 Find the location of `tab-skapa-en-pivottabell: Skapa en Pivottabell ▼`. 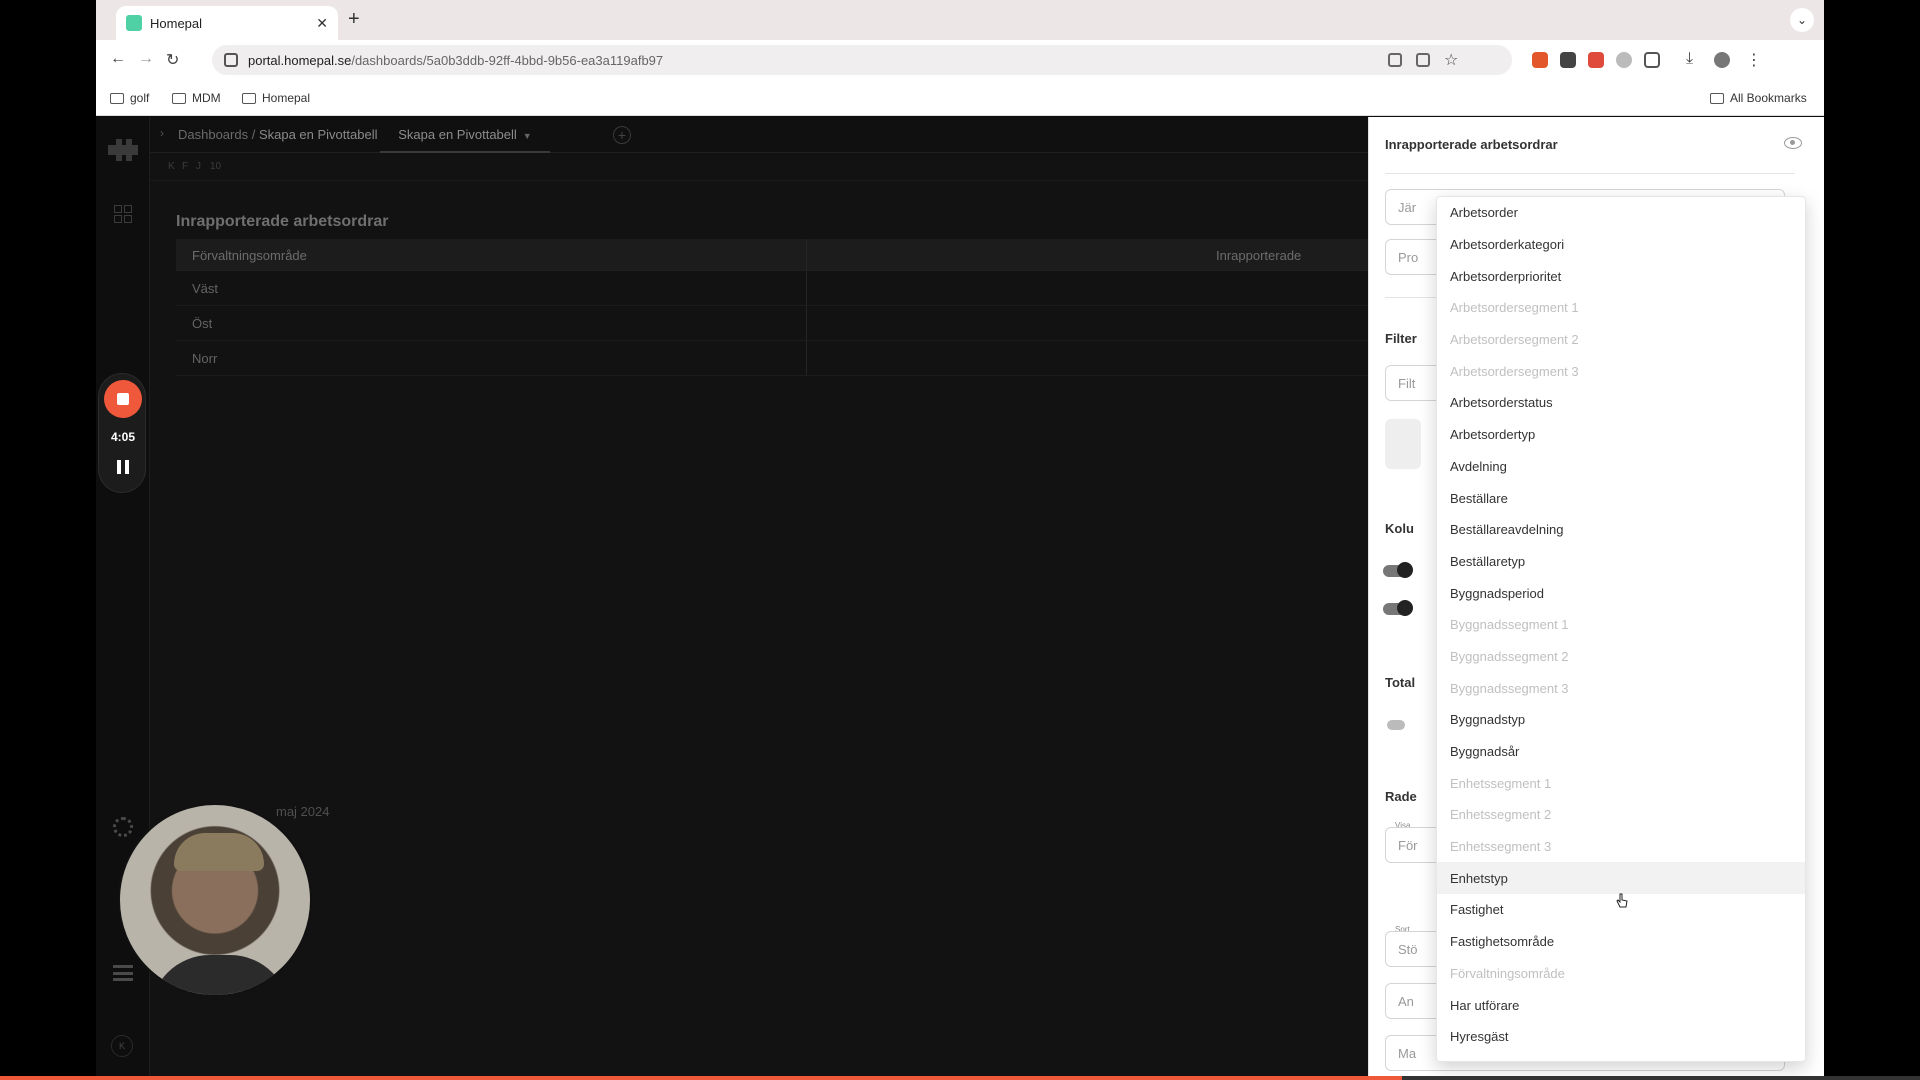

tab-skapa-en-pivottabell: Skapa en Pivottabell ▼ is located at coordinates (465, 135).